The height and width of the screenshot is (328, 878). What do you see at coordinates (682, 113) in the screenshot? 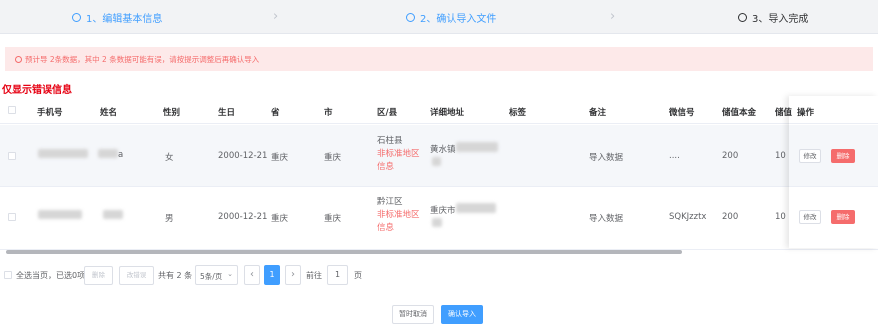
I see `header-wechat: 微信号` at bounding box center [682, 113].